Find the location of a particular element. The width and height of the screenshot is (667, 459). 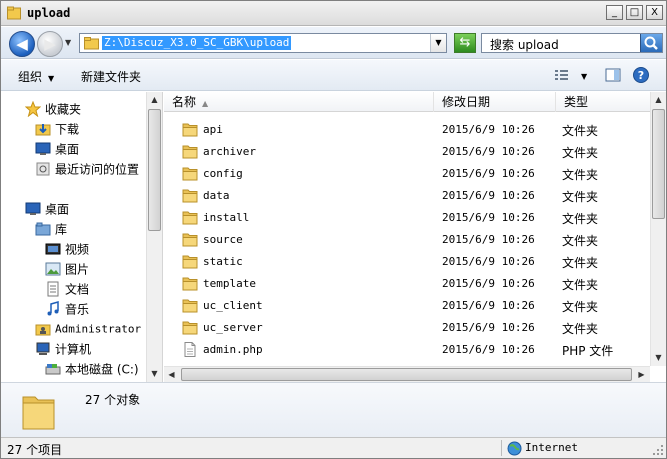

recent-pages-dropdown: ▼ is located at coordinates (70, 43).